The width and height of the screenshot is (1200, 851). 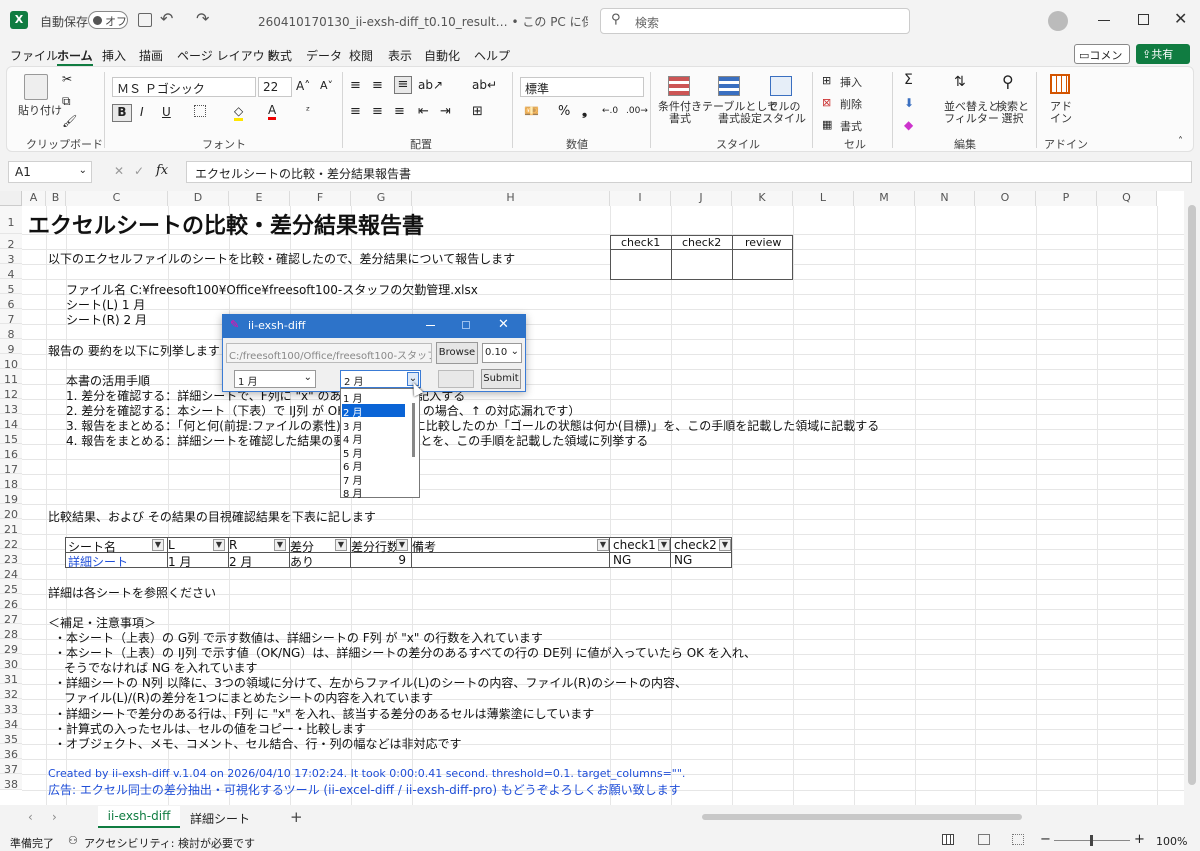 What do you see at coordinates (11, 617) in the screenshot?
I see `row-header: 27` at bounding box center [11, 617].